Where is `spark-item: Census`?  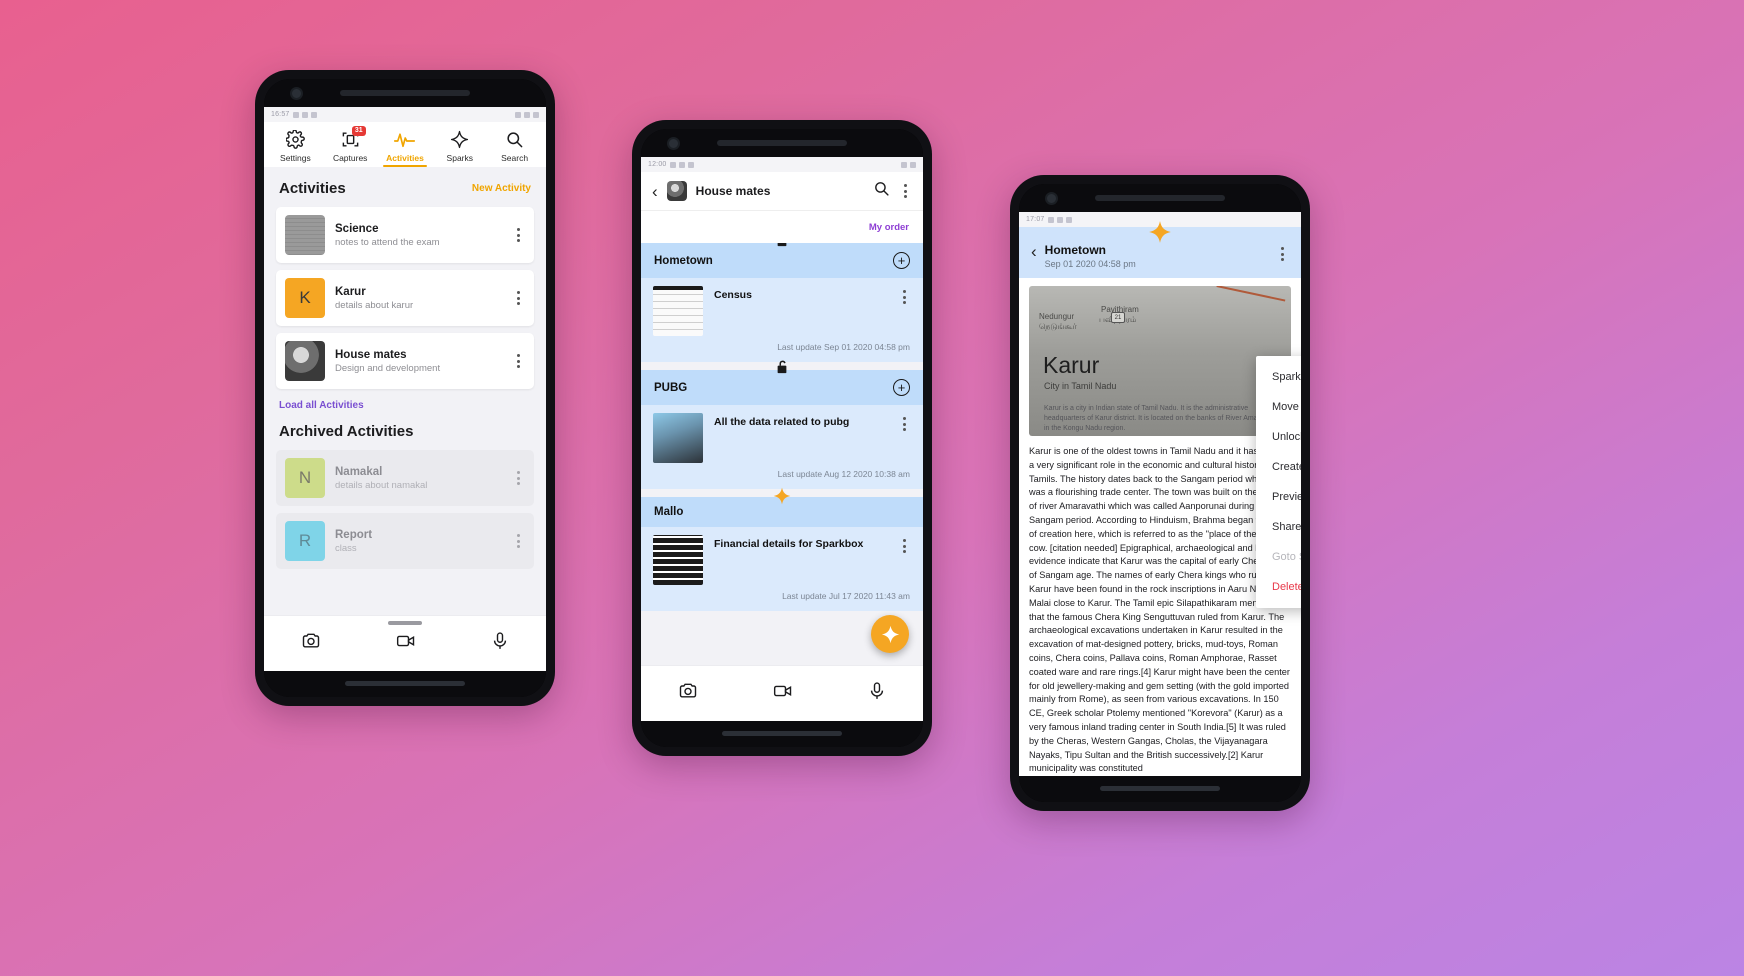 spark-item: Census is located at coordinates (782, 309).